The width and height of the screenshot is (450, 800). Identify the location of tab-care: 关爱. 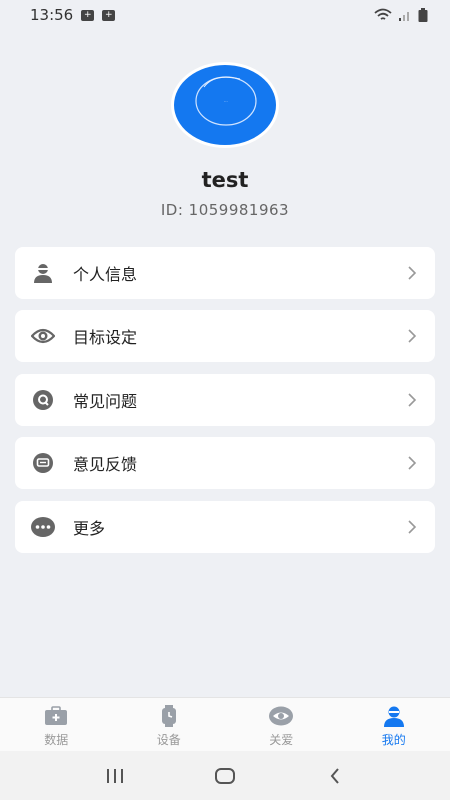
(281, 724).